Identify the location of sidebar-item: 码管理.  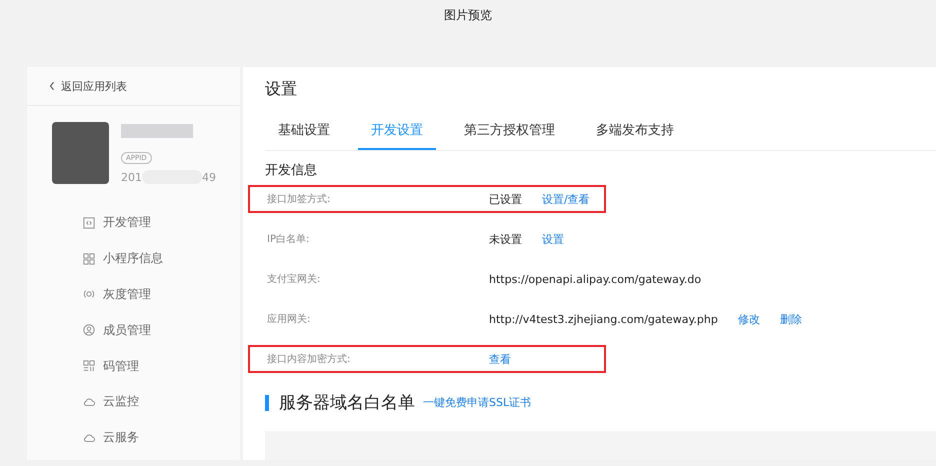
(133, 366).